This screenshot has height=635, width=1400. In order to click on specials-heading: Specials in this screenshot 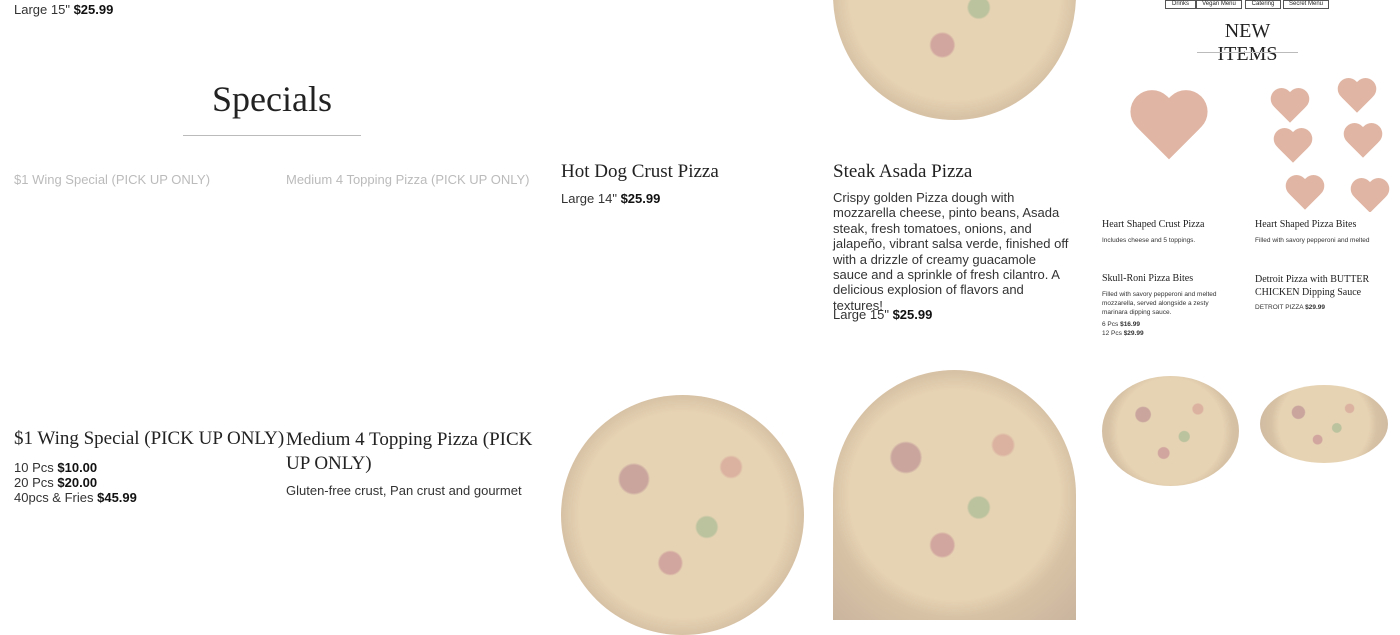, I will do `click(272, 99)`.